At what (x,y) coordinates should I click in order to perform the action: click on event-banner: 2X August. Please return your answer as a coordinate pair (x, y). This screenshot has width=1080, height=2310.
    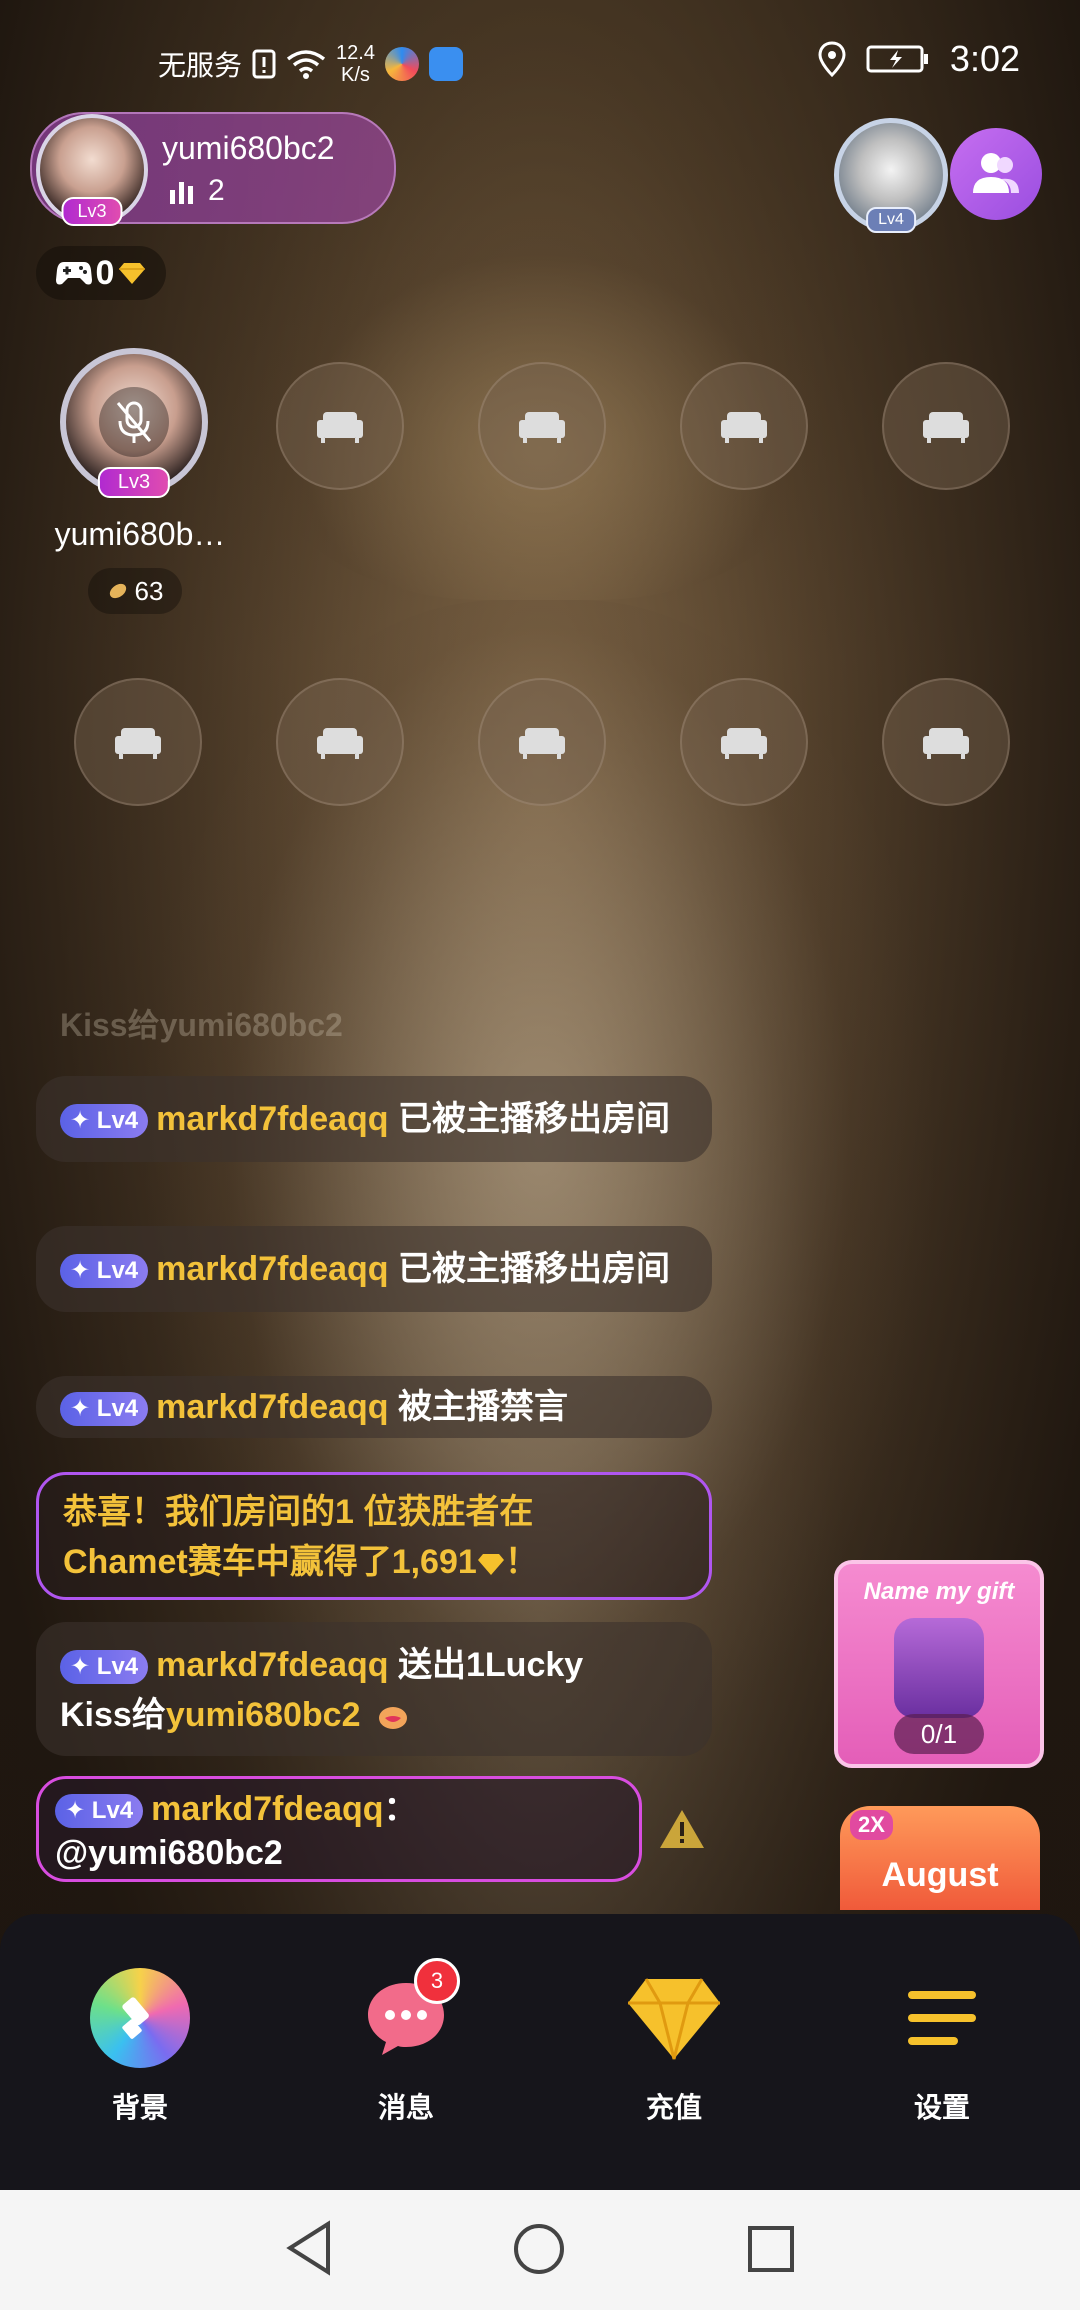
    Looking at the image, I should click on (940, 1858).